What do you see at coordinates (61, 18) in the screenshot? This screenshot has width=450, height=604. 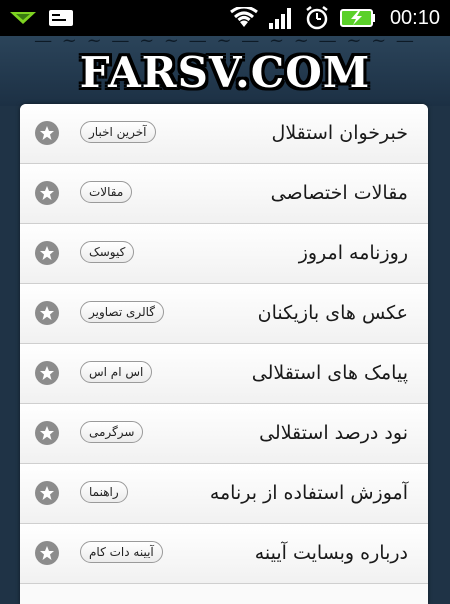 I see `sms-icon` at bounding box center [61, 18].